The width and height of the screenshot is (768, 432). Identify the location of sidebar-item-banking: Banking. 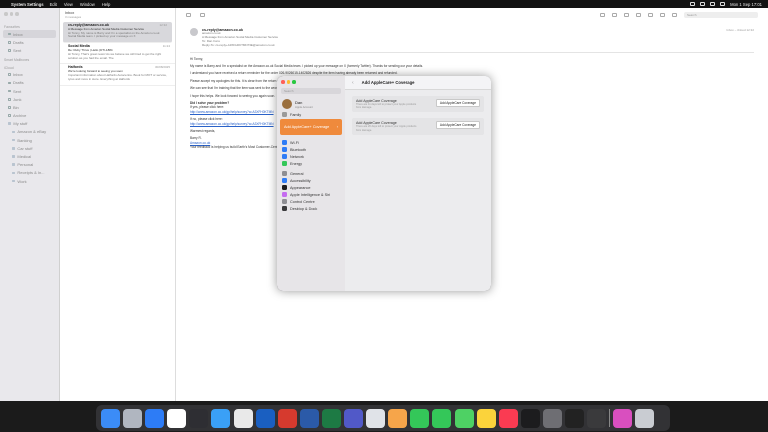
(29, 140).